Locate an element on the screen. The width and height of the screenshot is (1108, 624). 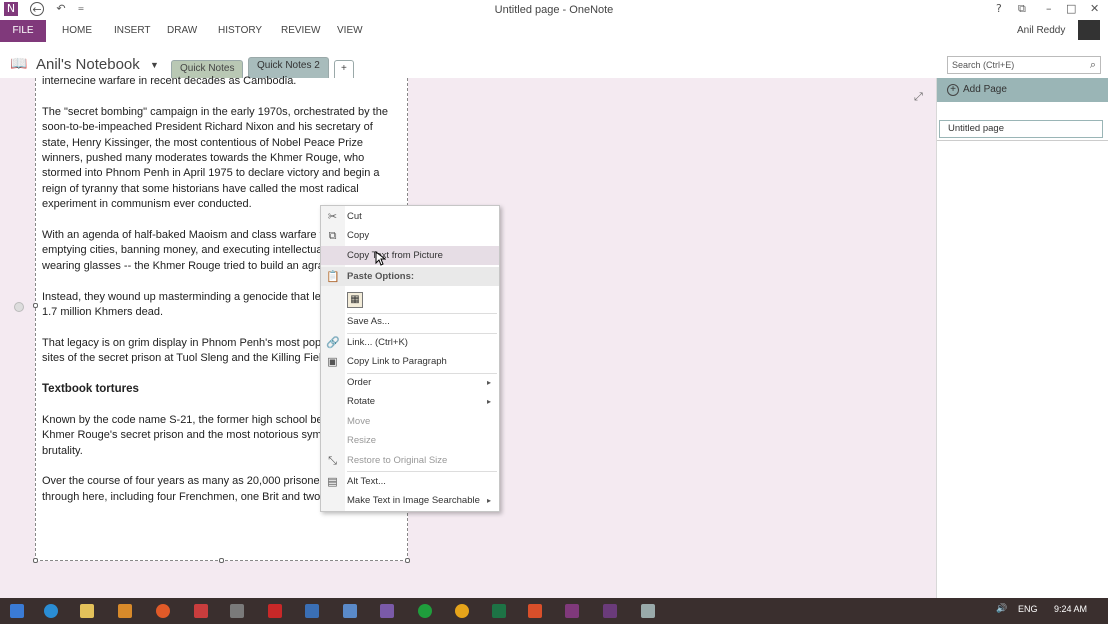
tab-home: HOME is located at coordinates (77, 30).